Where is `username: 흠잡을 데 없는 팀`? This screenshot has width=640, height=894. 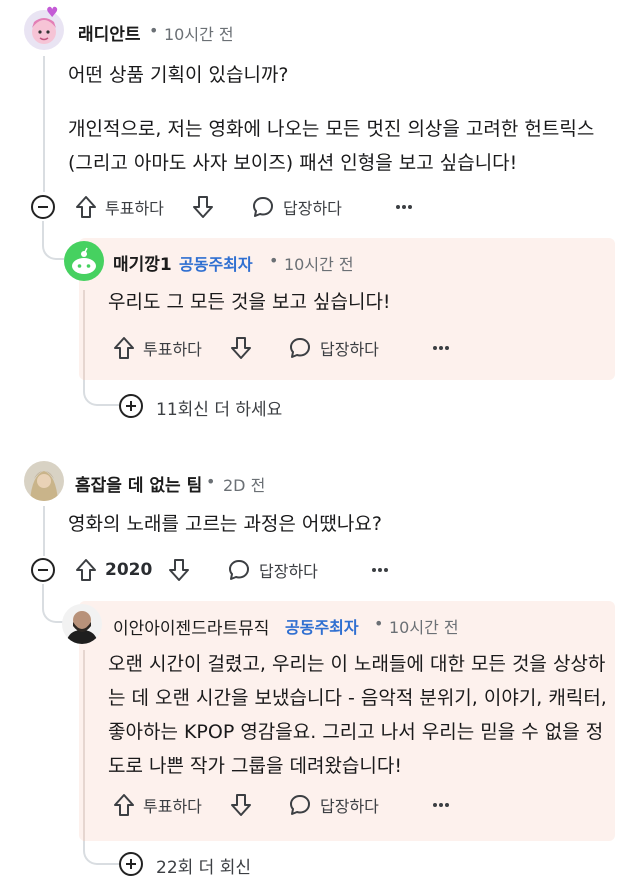
username: 흠잡을 데 없는 팀 is located at coordinates (138, 483).